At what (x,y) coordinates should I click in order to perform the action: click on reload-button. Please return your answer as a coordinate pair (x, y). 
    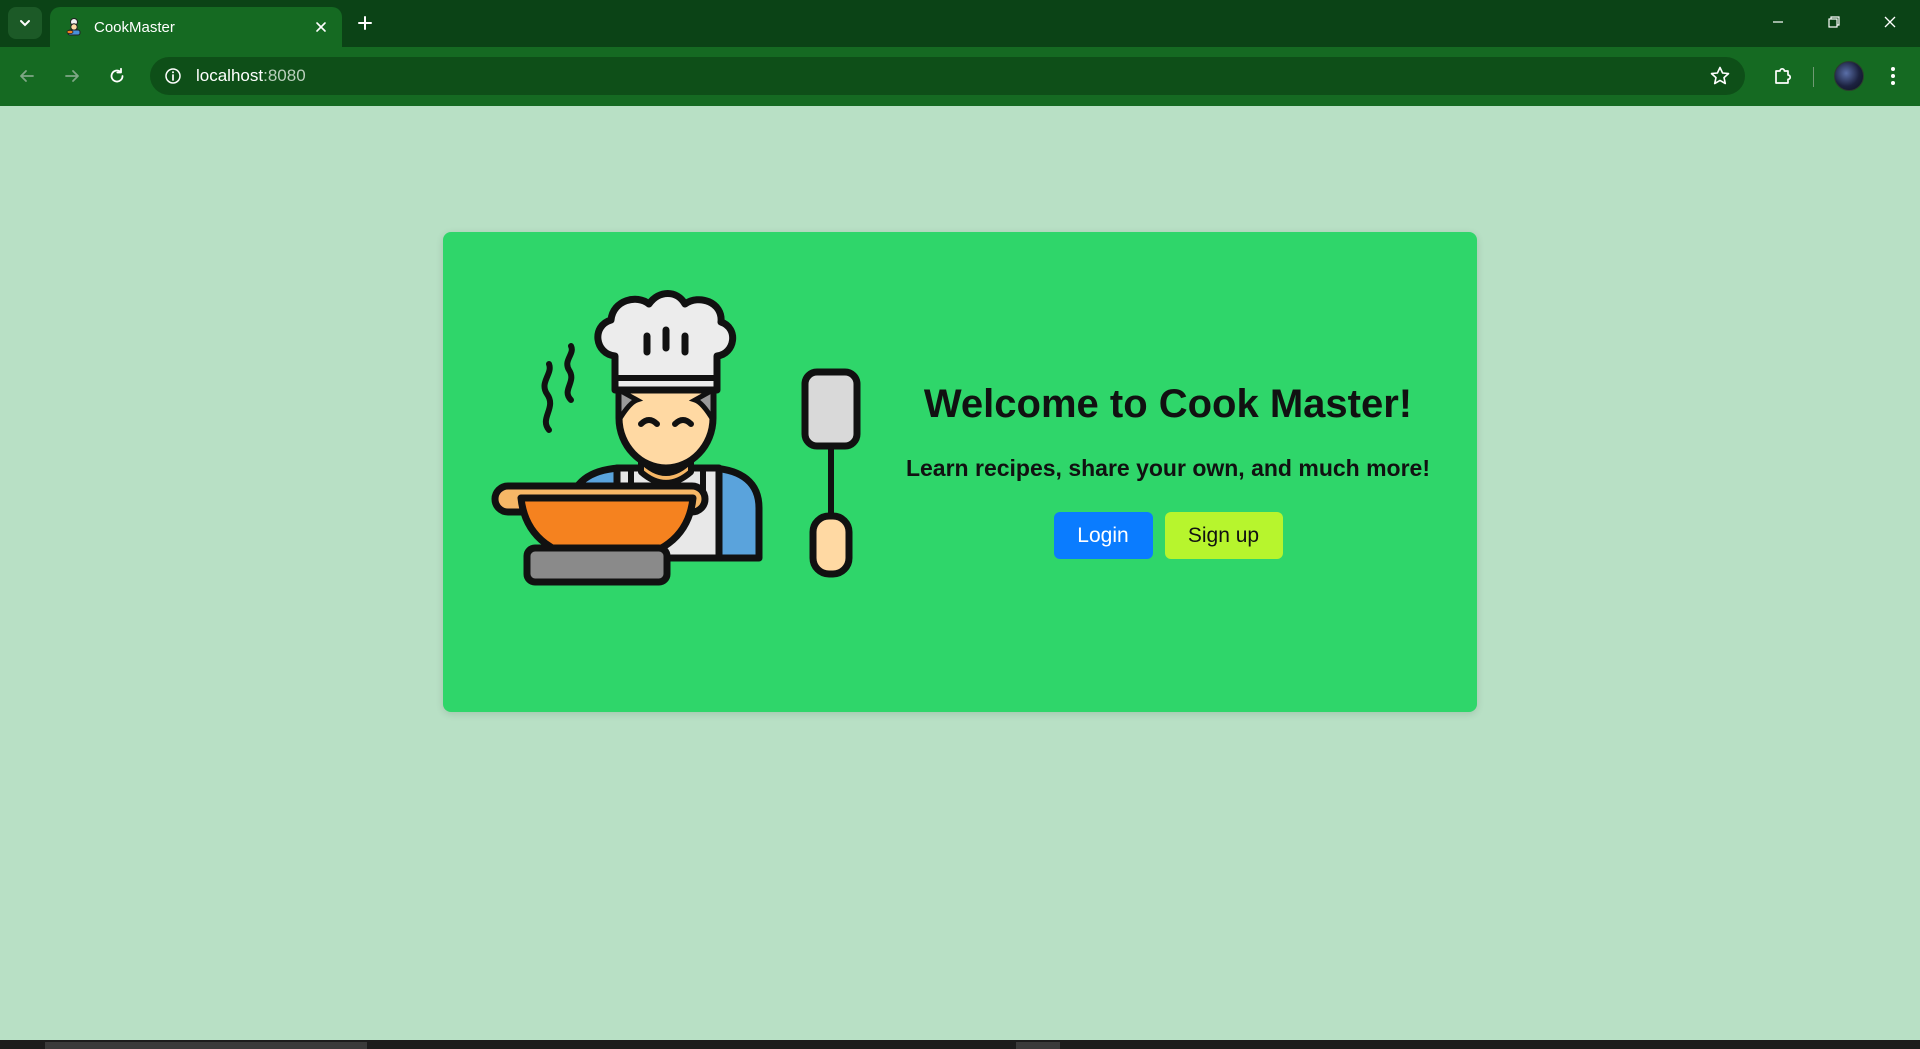
    Looking at the image, I should click on (117, 76).